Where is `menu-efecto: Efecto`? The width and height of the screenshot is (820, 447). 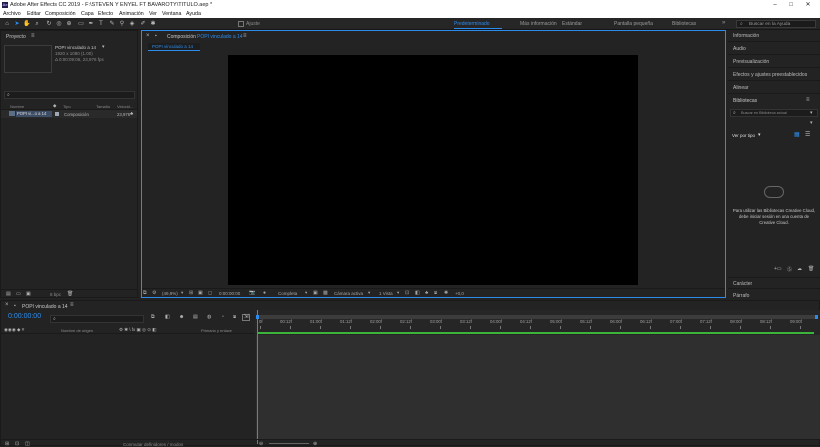
menu-efecto: Efecto is located at coordinates (105, 14).